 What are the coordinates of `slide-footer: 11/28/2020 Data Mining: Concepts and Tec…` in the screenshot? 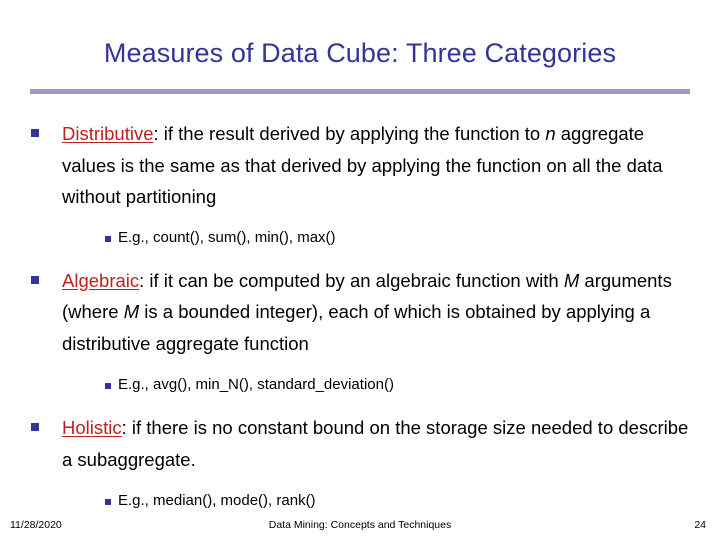 It's located at (360, 526).